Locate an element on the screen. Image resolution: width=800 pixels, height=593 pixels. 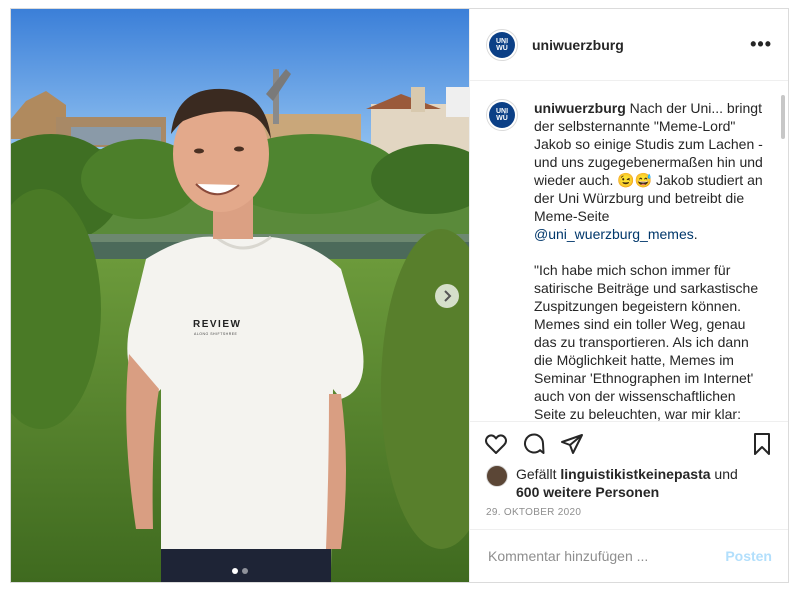
caption-scrollbar is located at coordinates (783, 117).